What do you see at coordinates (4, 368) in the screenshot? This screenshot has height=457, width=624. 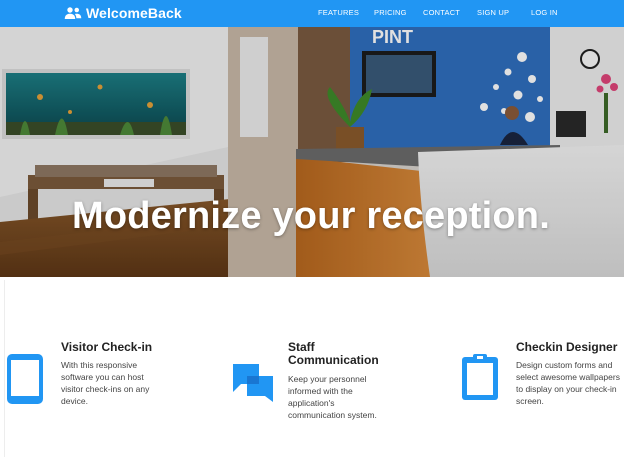 I see `divider` at bounding box center [4, 368].